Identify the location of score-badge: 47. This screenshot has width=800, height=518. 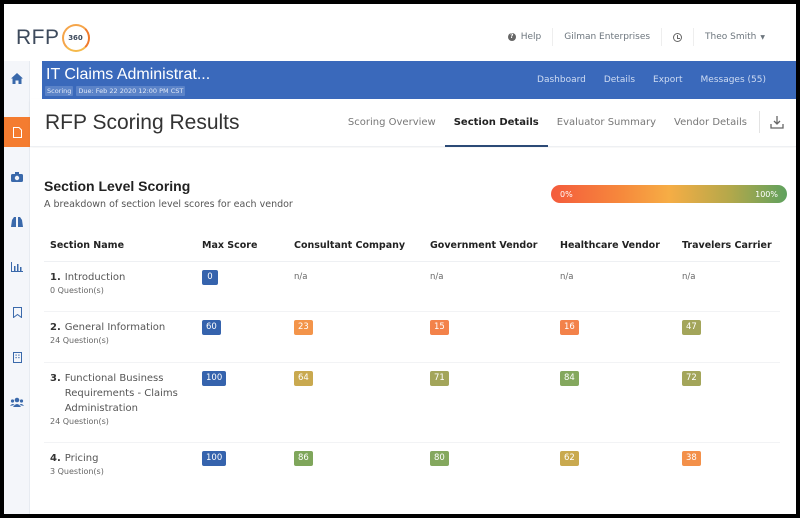
(691, 327).